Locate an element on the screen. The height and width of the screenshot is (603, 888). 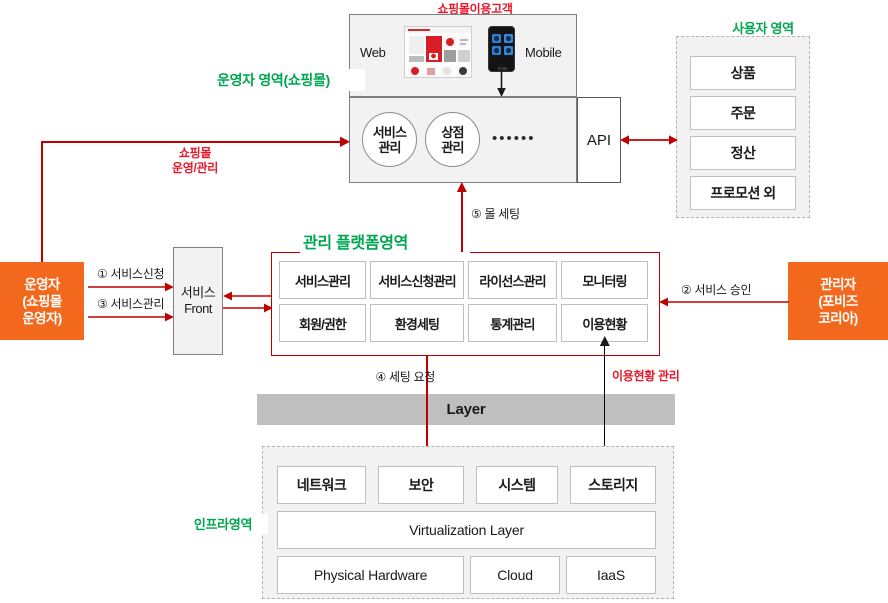
usage-manage-arrowhead-up is located at coordinates (604, 341).